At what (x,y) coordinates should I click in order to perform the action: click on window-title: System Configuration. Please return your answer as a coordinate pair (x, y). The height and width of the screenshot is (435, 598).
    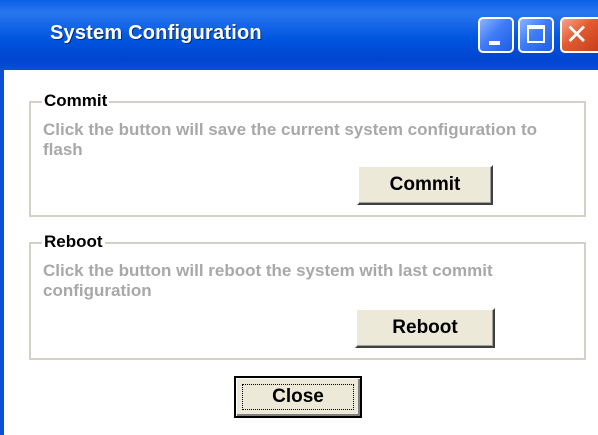
    Looking at the image, I should click on (156, 33).